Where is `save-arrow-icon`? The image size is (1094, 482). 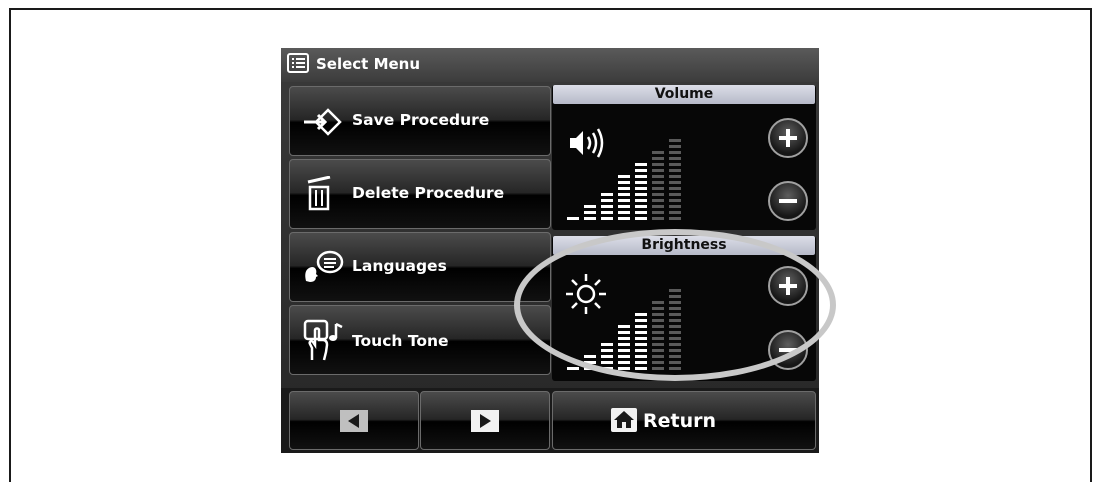 save-arrow-icon is located at coordinates (323, 122).